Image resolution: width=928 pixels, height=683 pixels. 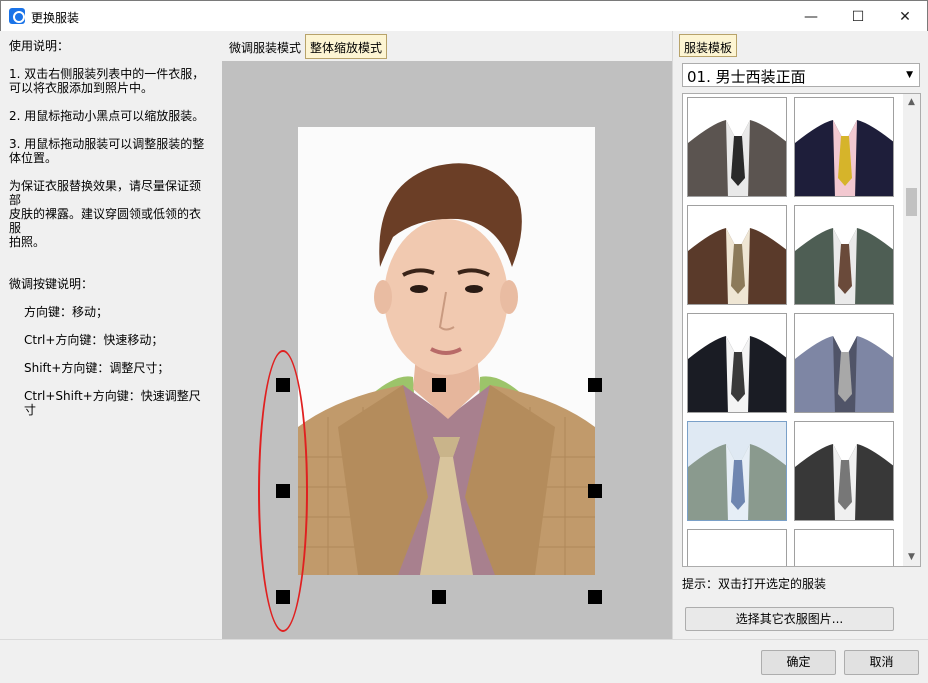 I want to click on resize-handle-middle-right, so click(x=595, y=491).